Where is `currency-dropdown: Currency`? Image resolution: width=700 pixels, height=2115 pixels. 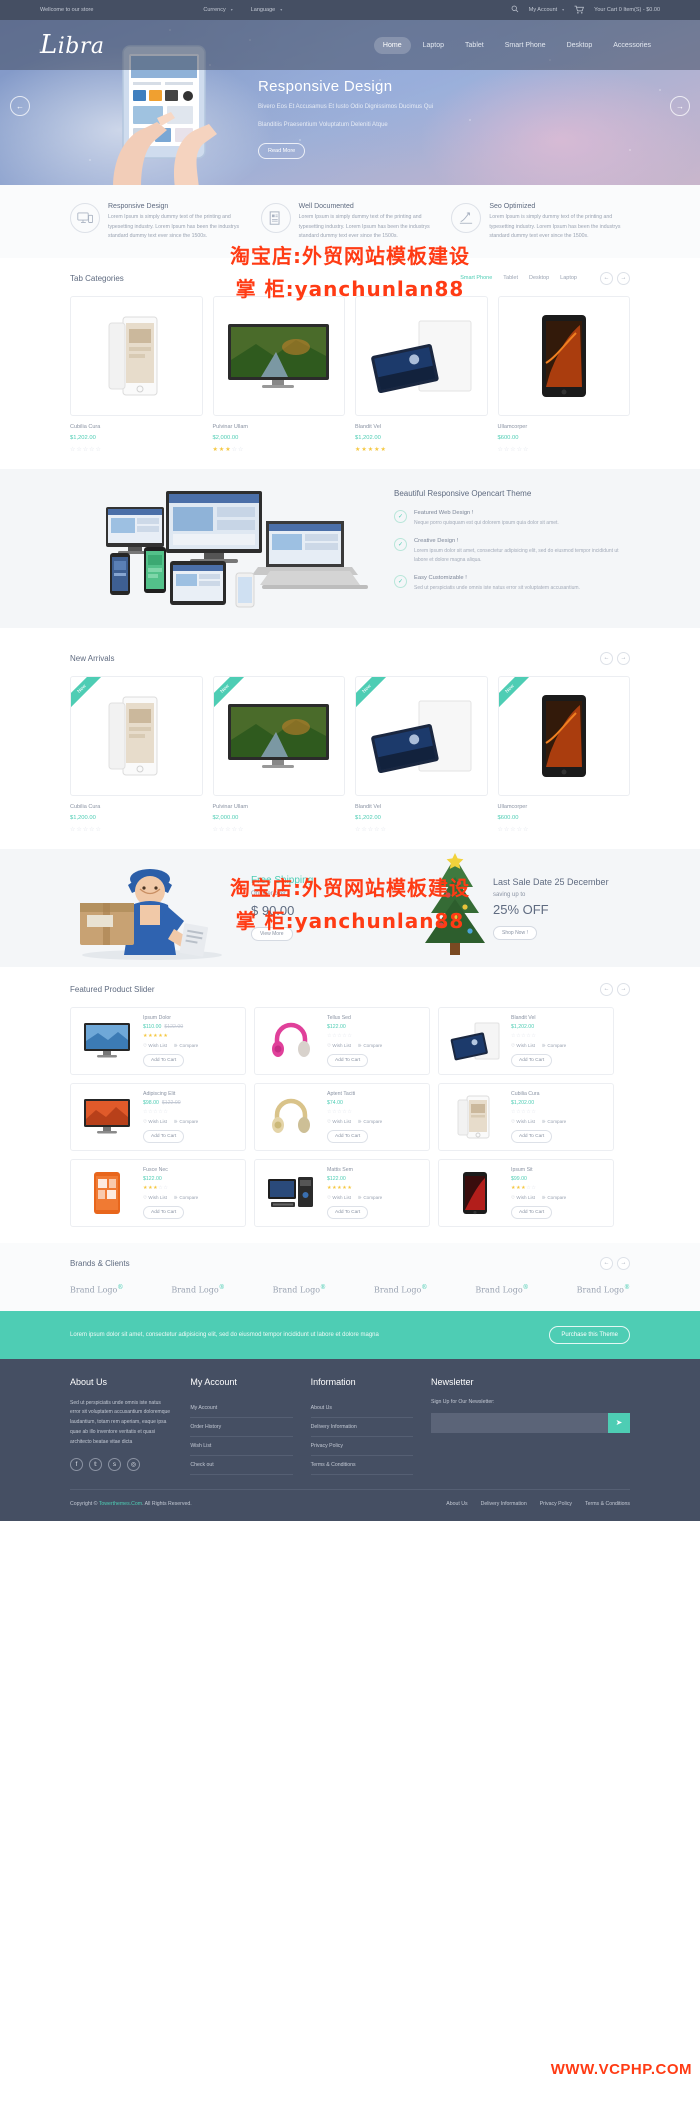 currency-dropdown: Currency is located at coordinates (218, 10).